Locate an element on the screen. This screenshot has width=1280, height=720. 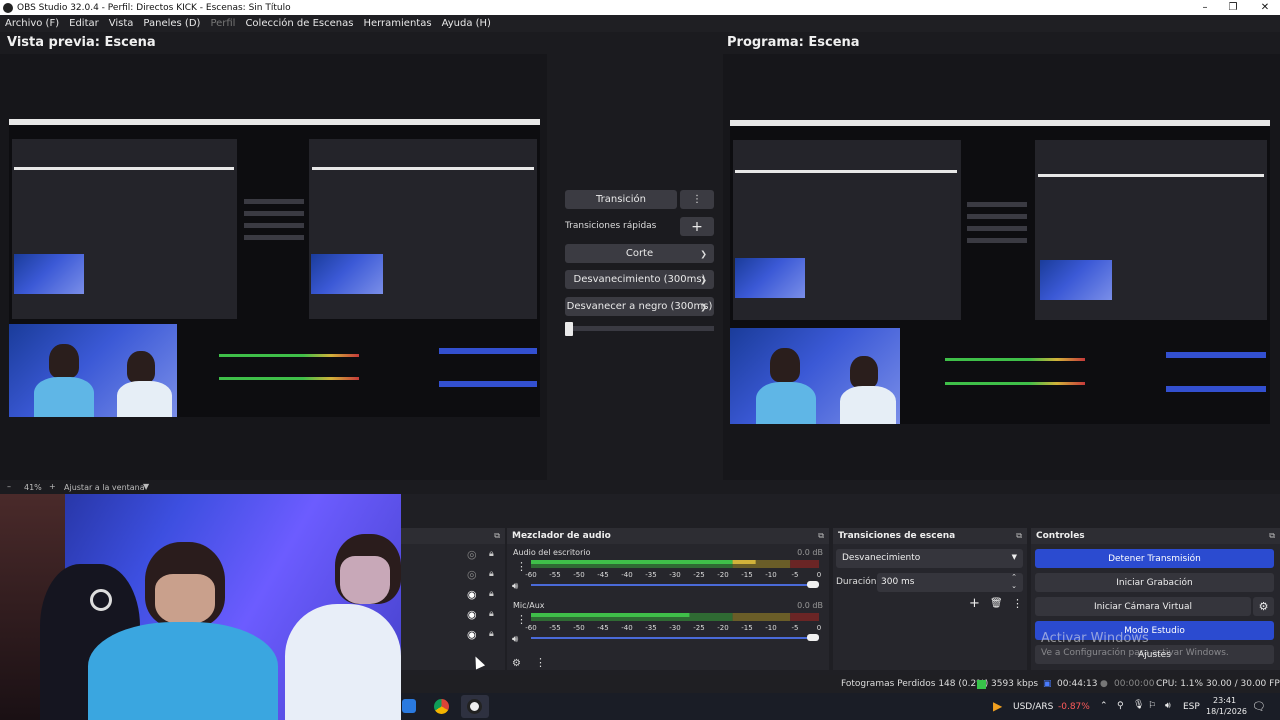
mixer-menu-icon: ⋮ is located at coordinates (540, 662).